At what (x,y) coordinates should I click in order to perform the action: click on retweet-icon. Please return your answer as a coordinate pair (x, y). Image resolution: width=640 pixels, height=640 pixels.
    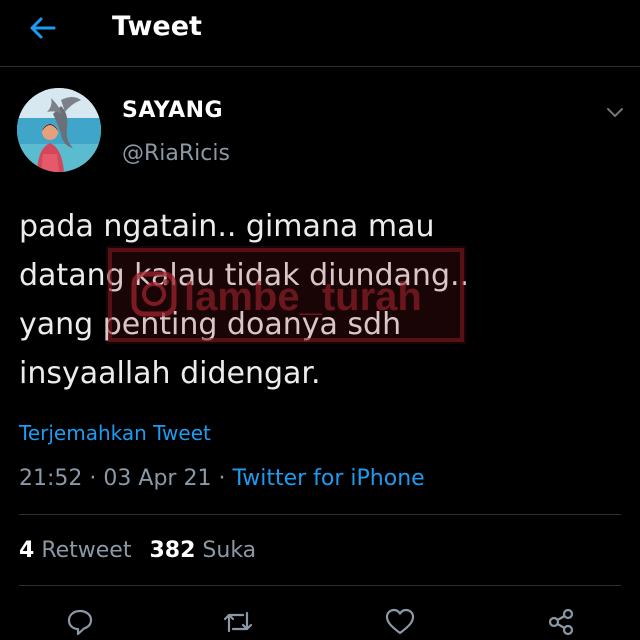
    Looking at the image, I should click on (238, 622).